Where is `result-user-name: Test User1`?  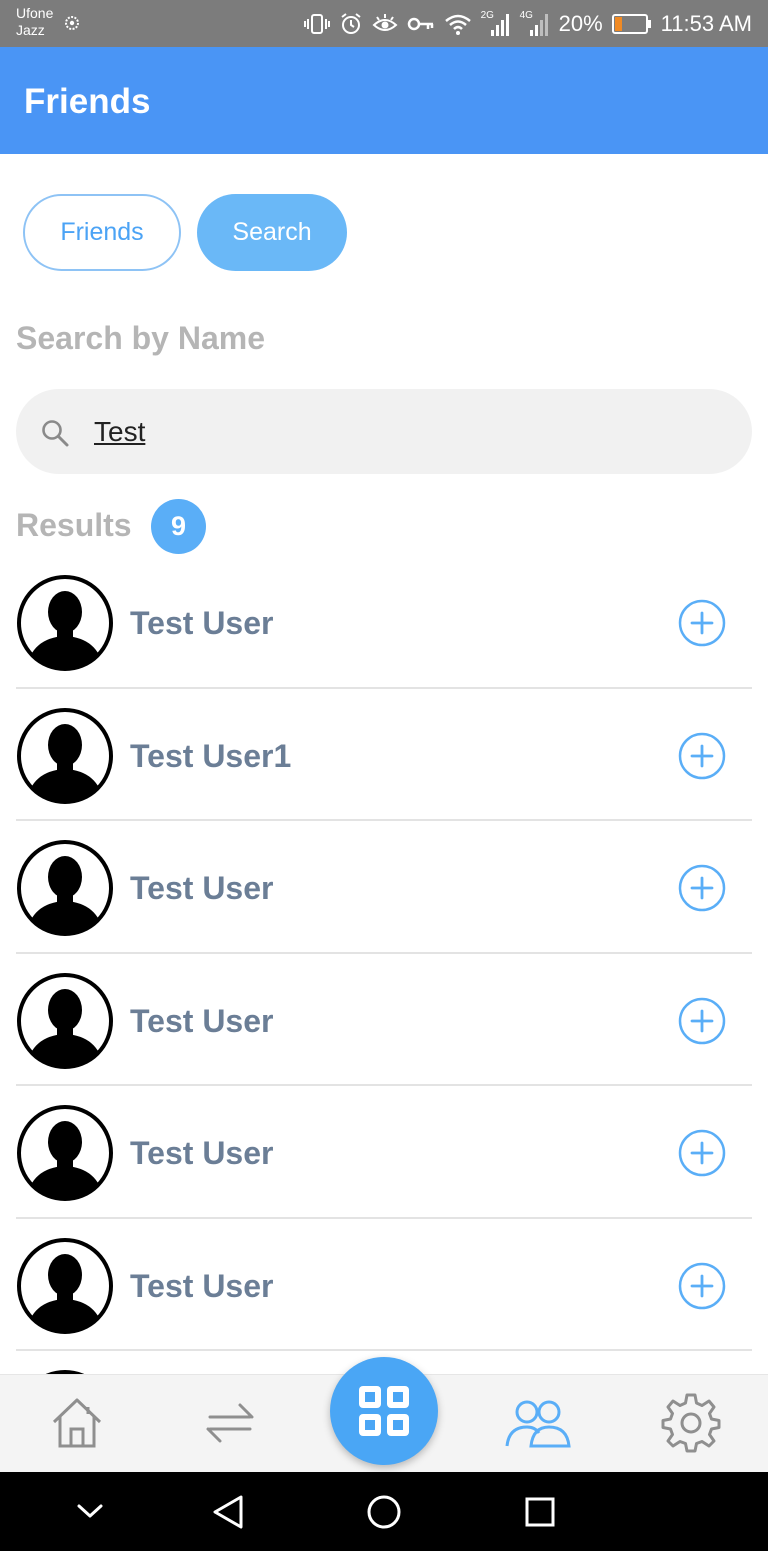
result-user-name: Test User1 is located at coordinates (211, 755).